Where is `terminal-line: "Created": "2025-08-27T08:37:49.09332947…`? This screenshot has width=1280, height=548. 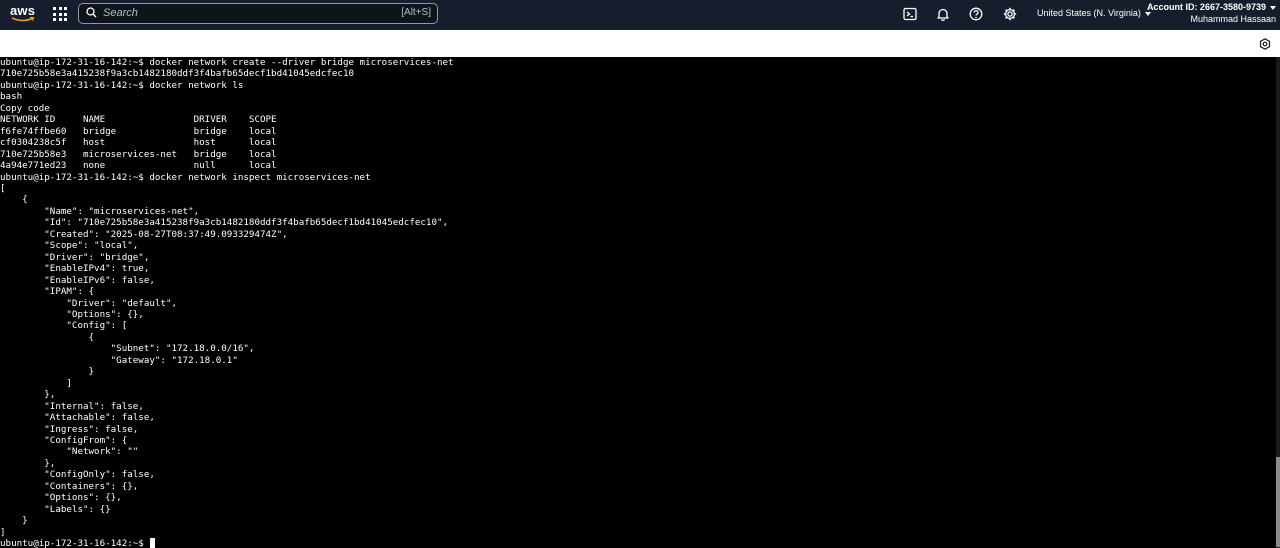
terminal-line: "Created": "2025-08-27T08:37:49.09332947… is located at coordinates (166, 234).